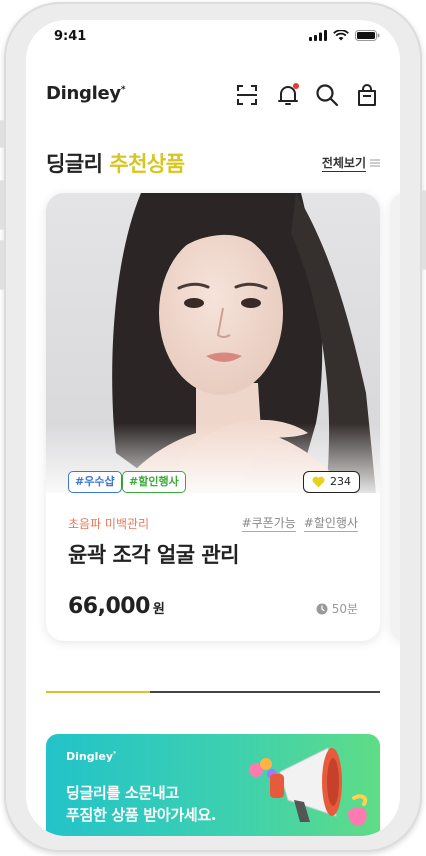 The height and width of the screenshot is (856, 426). Describe the element at coordinates (115, 754) in the screenshot. I see `banner-logo-mark: *` at that location.